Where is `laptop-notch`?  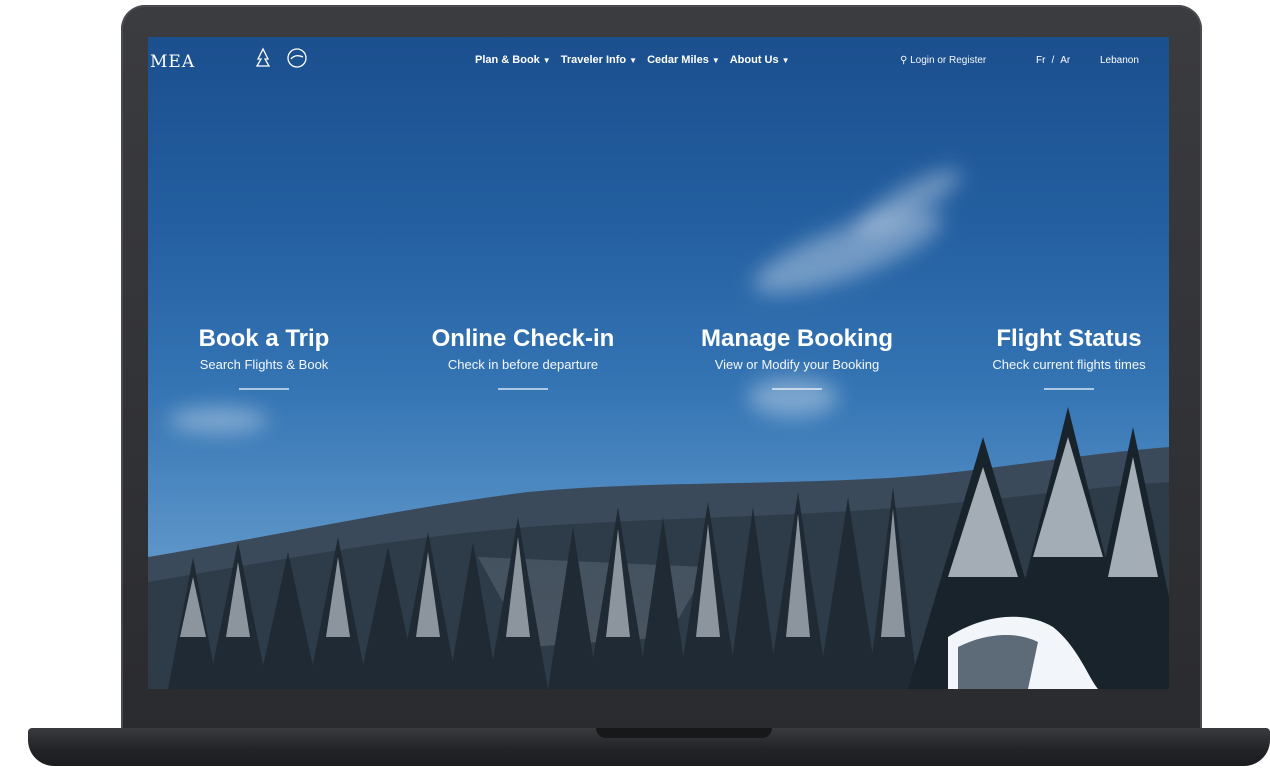 laptop-notch is located at coordinates (684, 733).